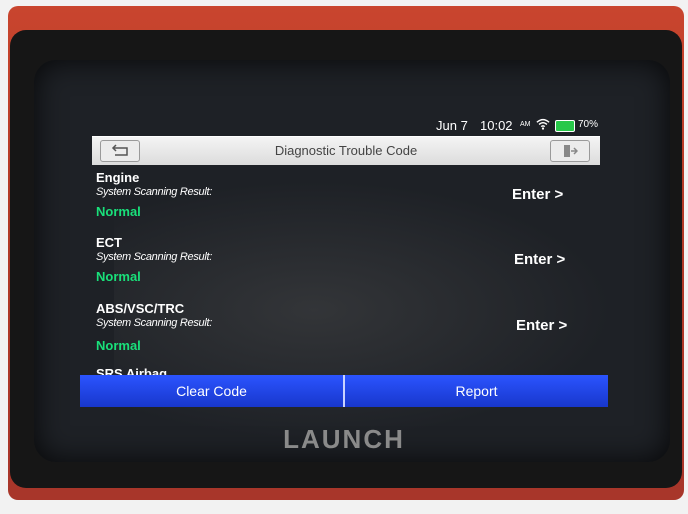  I want to click on wifi-icon, so click(543, 124).